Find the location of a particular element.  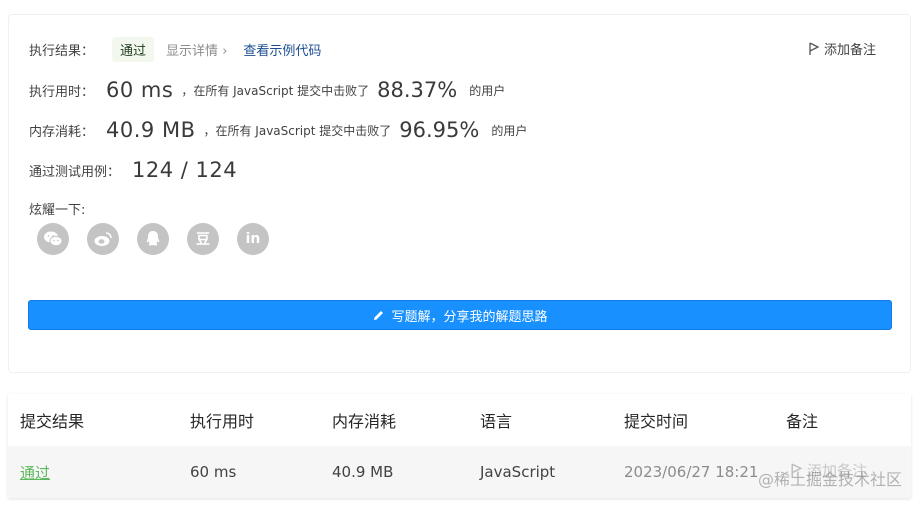

header-language: 语言 is located at coordinates (496, 421).